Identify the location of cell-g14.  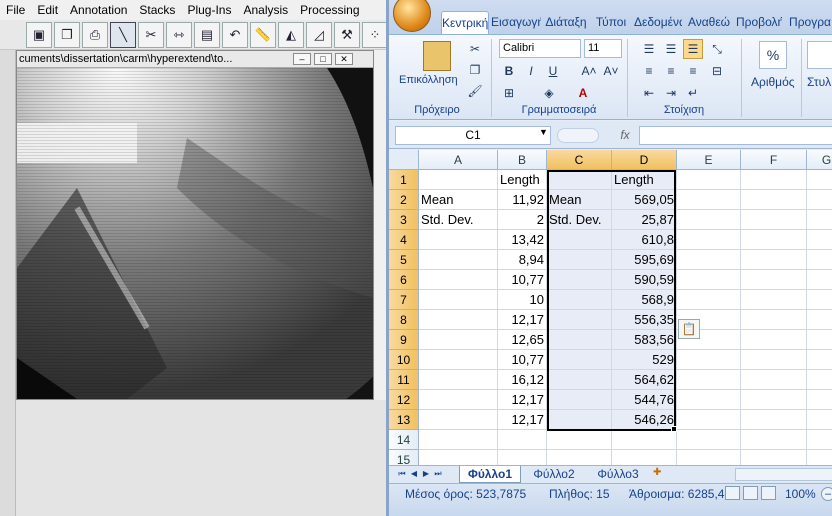
(819, 440).